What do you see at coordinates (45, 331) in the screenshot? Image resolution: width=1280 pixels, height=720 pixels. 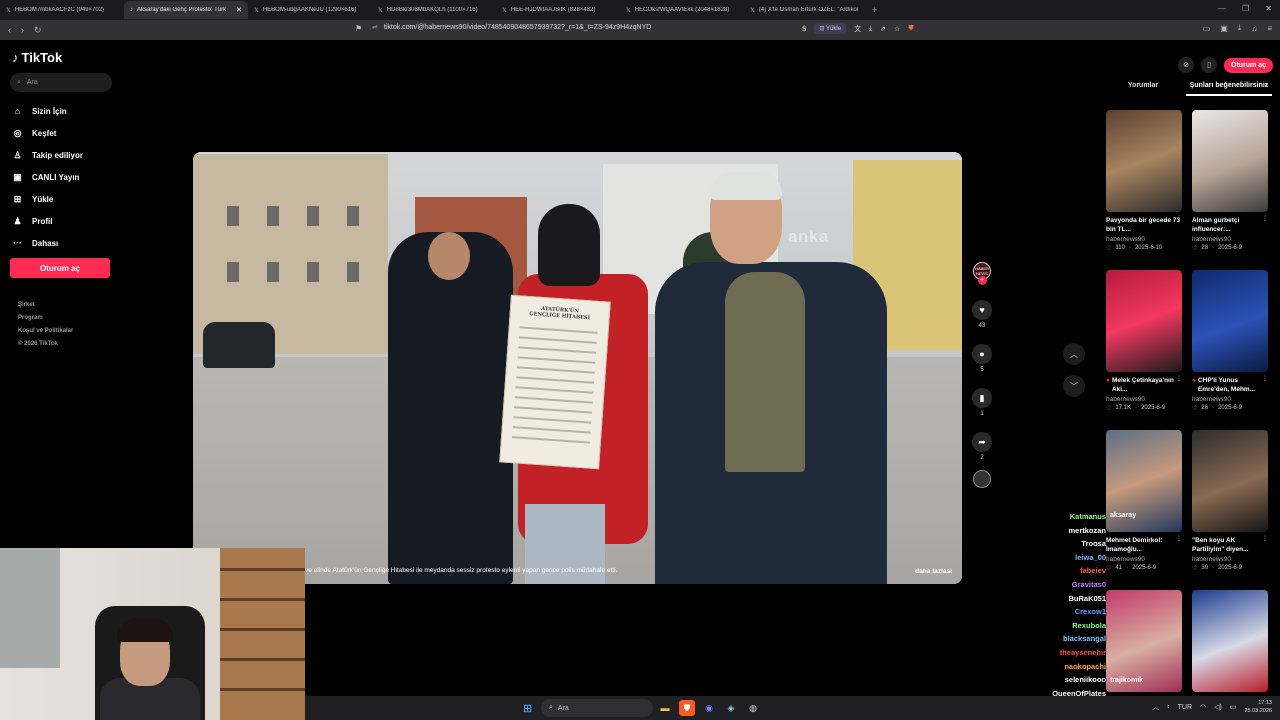 I see `footer-link: Koşul ve Politikalar` at bounding box center [45, 331].